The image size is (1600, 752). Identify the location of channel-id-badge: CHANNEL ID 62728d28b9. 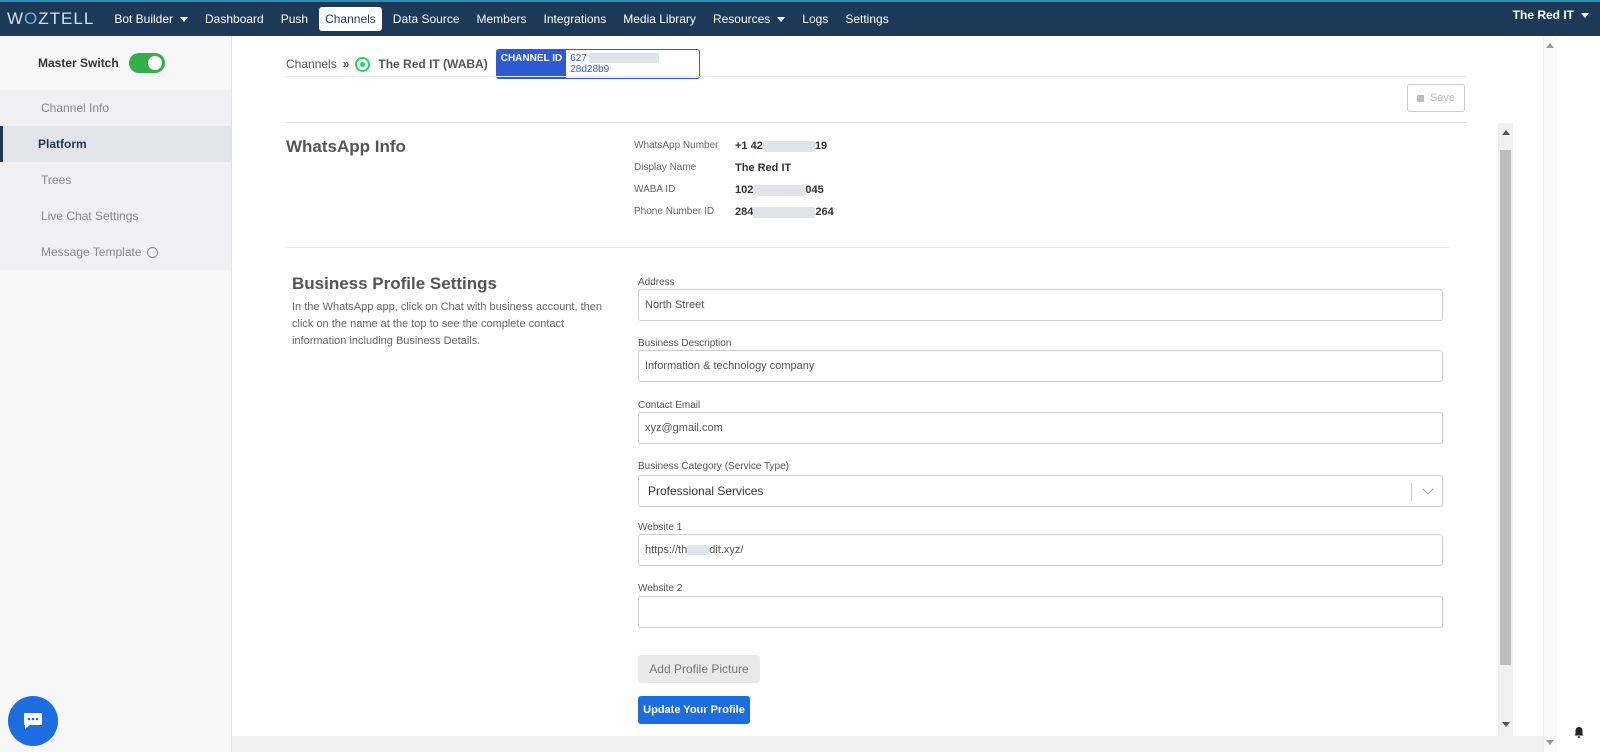
(598, 64).